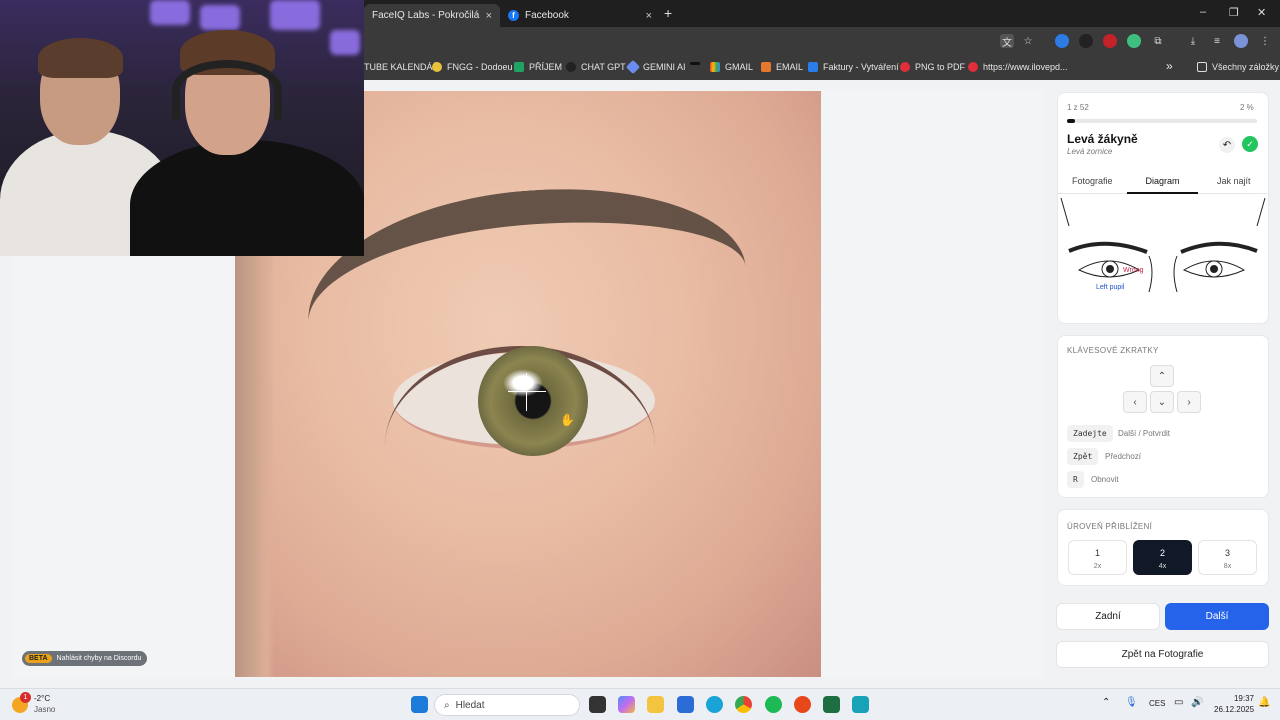 The width and height of the screenshot is (1280, 720). Describe the element at coordinates (1234, 12) in the screenshot. I see `restore-button: ❐` at that location.